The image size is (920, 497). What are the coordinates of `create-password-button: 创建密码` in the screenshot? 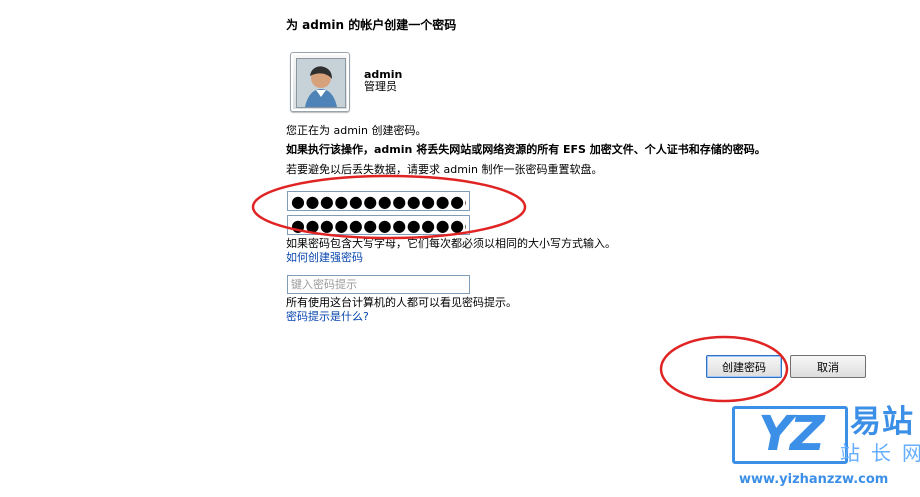 It's located at (744, 366).